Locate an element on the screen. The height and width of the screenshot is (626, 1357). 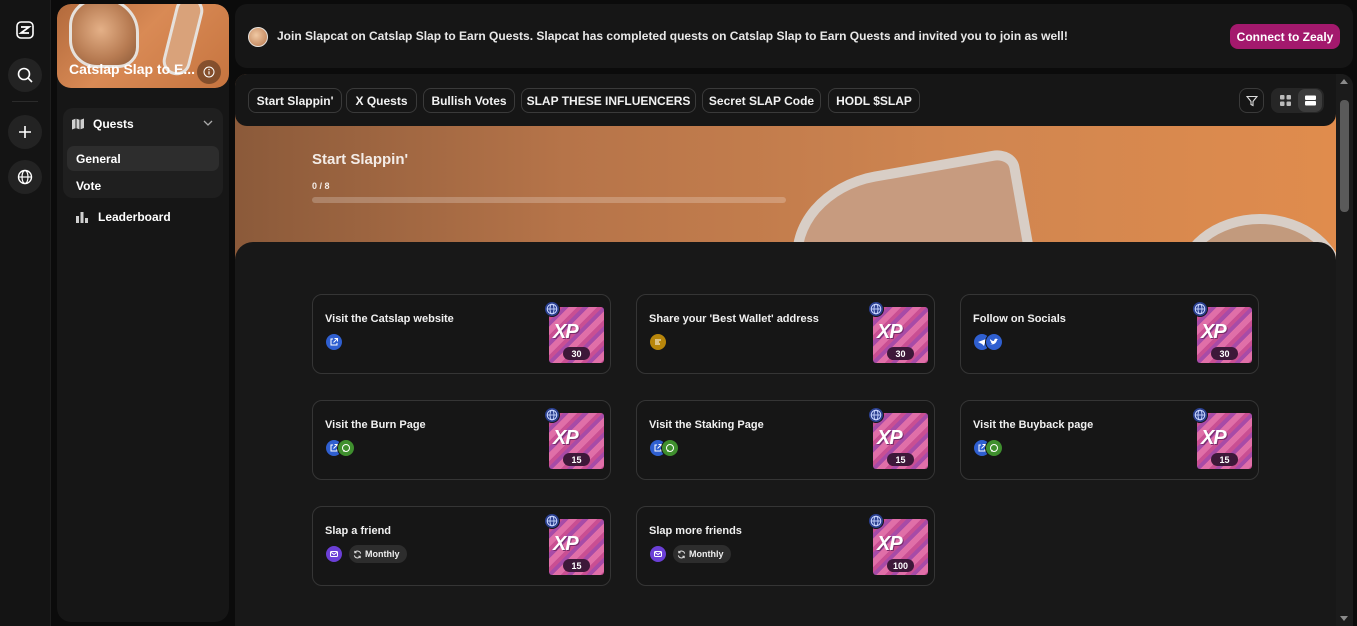
add-community-icon is located at coordinates (25, 132).